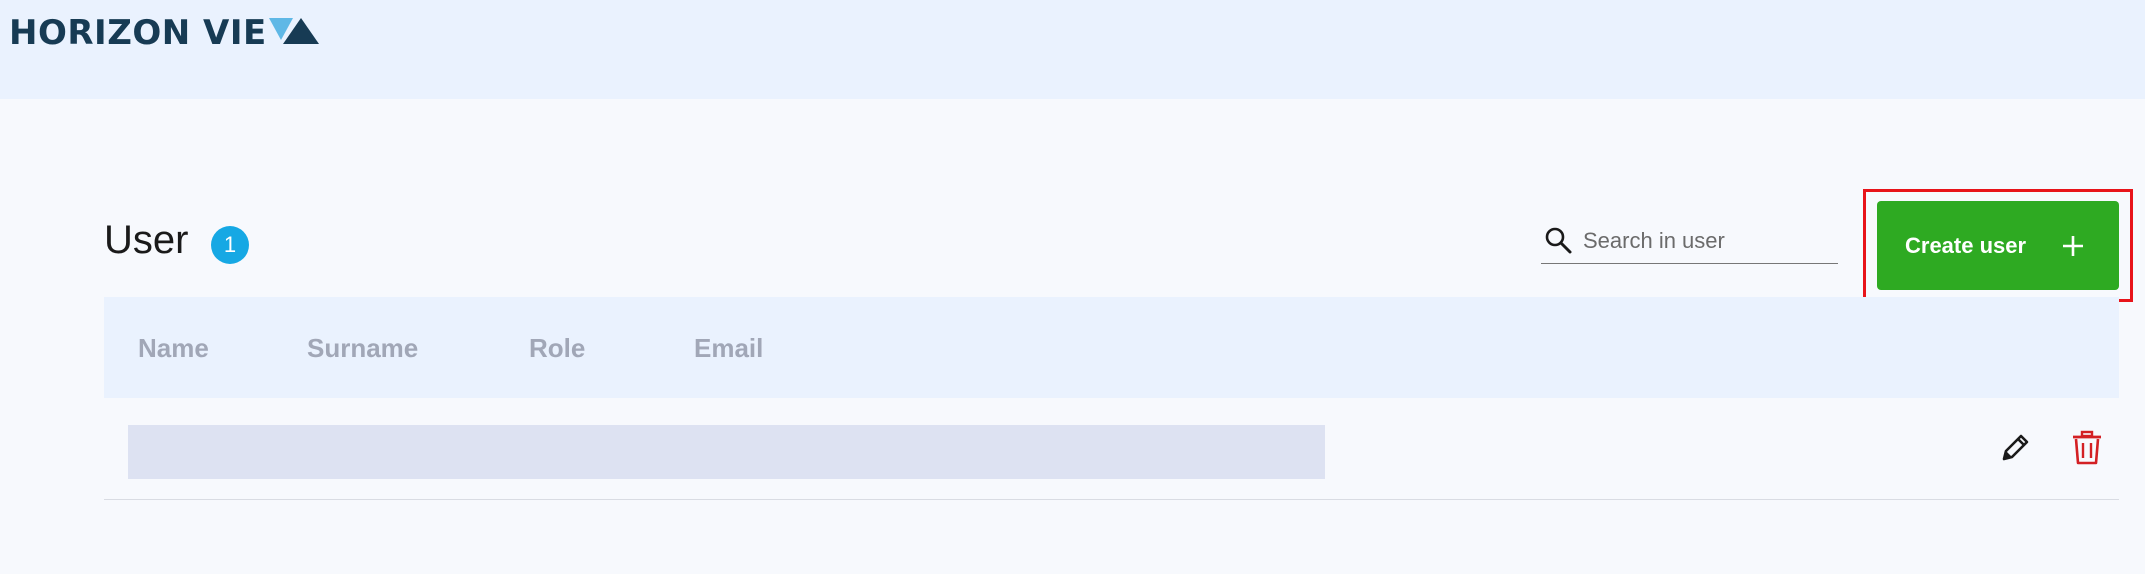  I want to click on loading-placeholder, so click(726, 452).